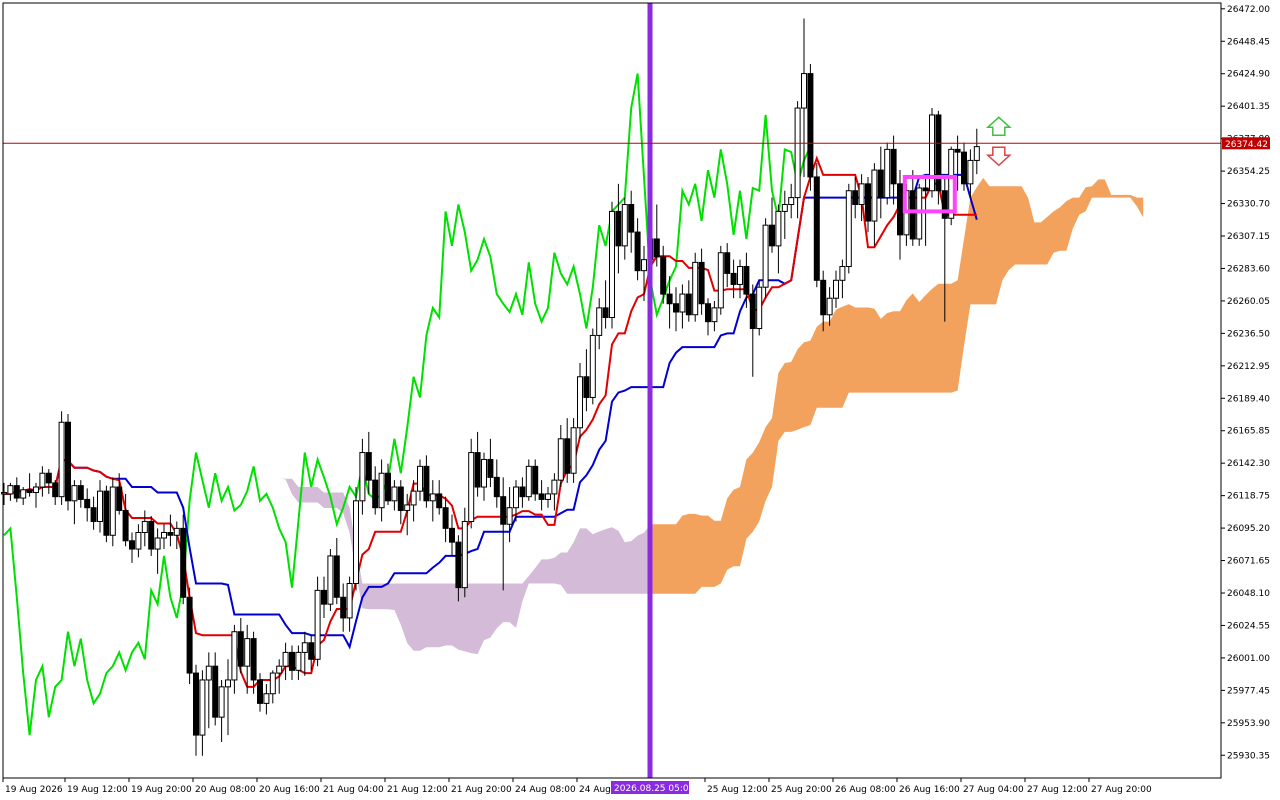  I want to click on y-tick-label: 26165.85, so click(1248, 432).